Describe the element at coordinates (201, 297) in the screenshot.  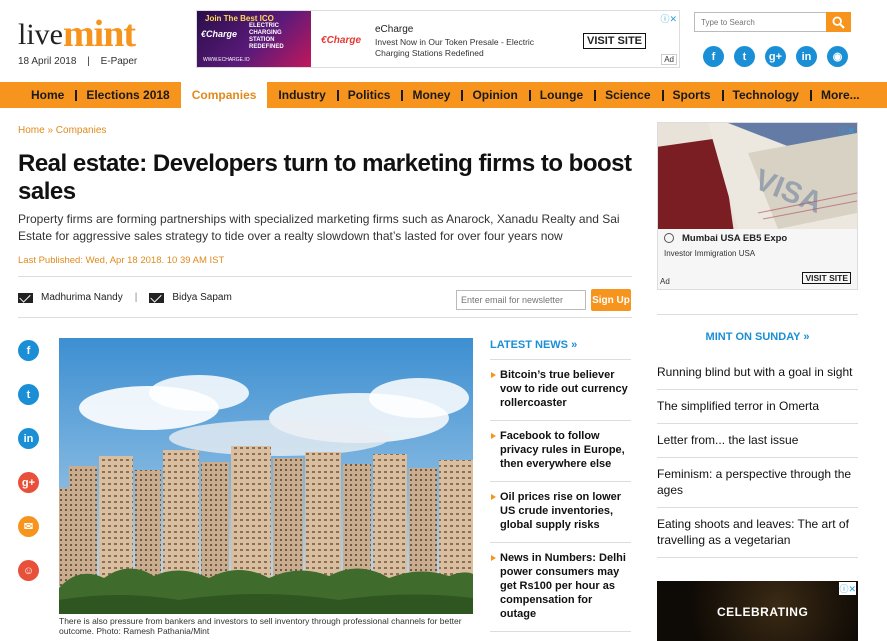
I see `author-name: Bidya Sapam` at that location.